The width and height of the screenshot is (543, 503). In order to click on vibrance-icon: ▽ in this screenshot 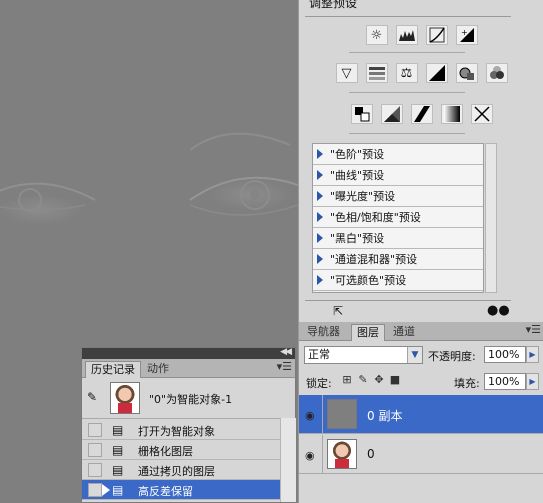, I will do `click(346, 73)`.